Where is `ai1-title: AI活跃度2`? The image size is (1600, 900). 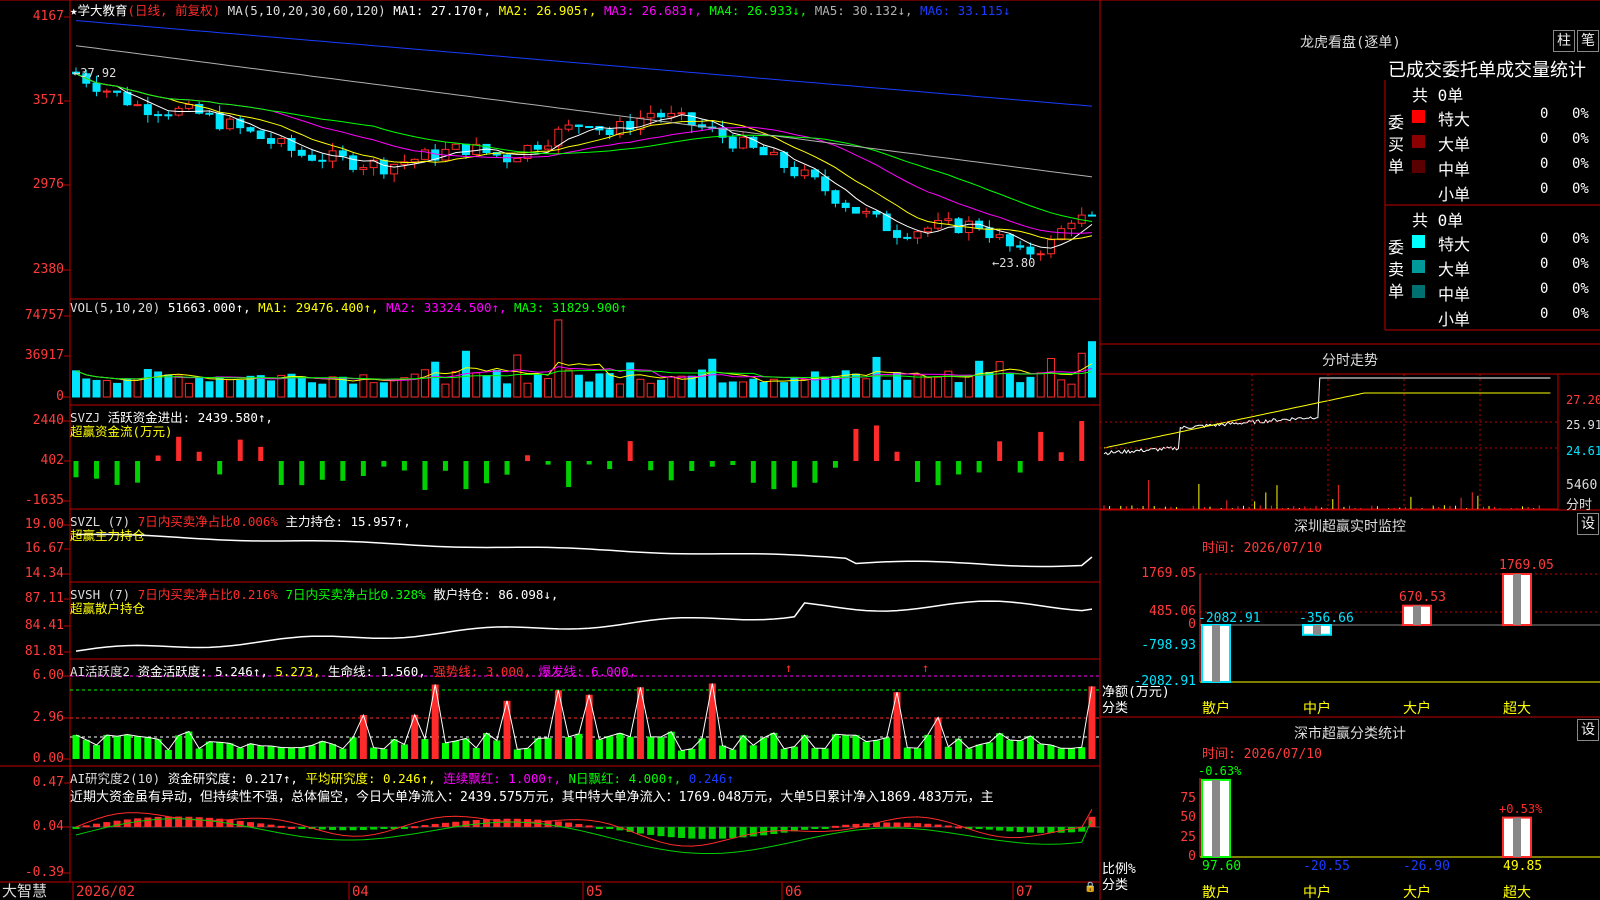
ai1-title: AI活跃度2 is located at coordinates (100, 671).